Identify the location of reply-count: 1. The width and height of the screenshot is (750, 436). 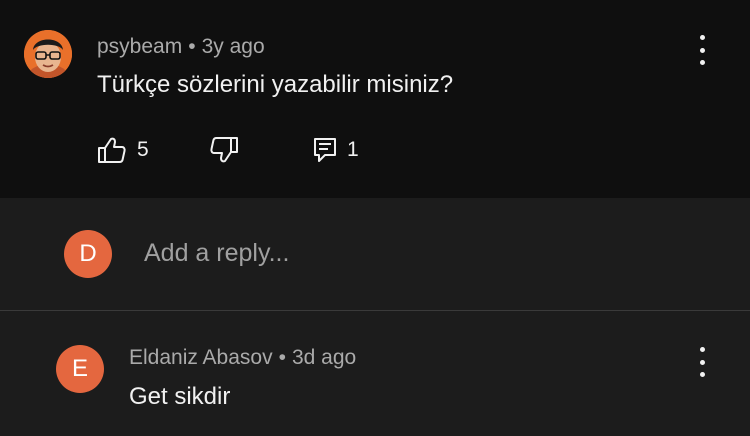
(353, 149).